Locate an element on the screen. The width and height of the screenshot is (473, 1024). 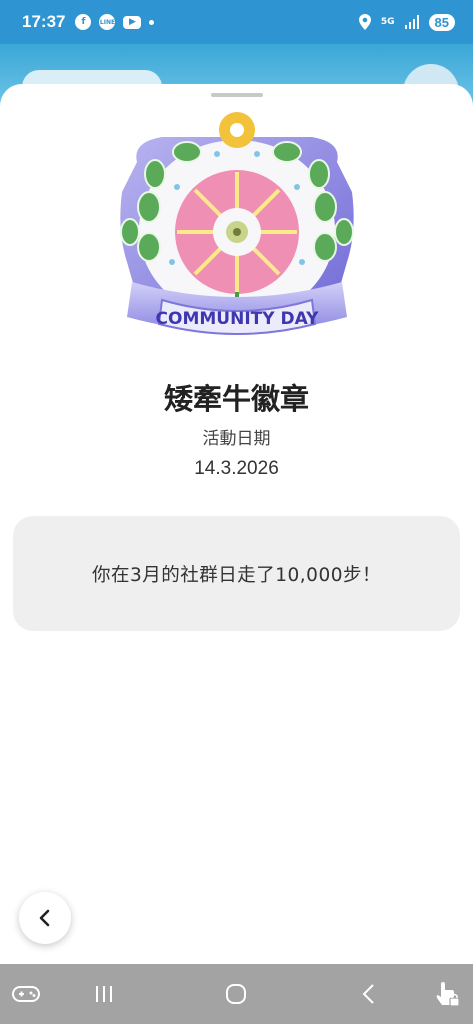
system-back-button is located at coordinates (368, 994).